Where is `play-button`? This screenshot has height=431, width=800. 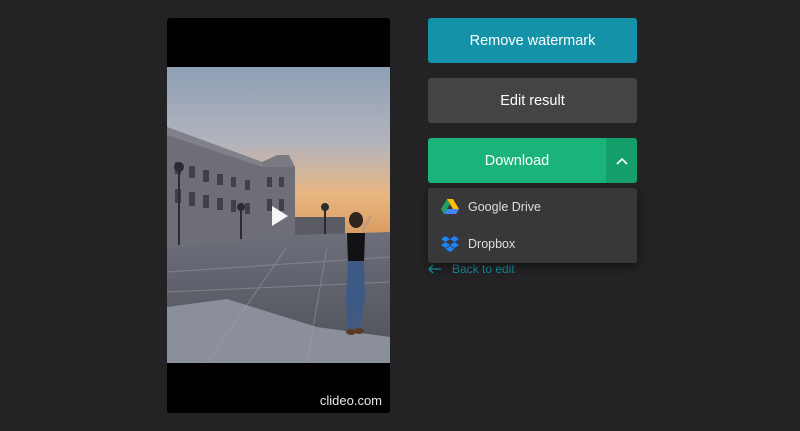
play-button is located at coordinates (280, 216).